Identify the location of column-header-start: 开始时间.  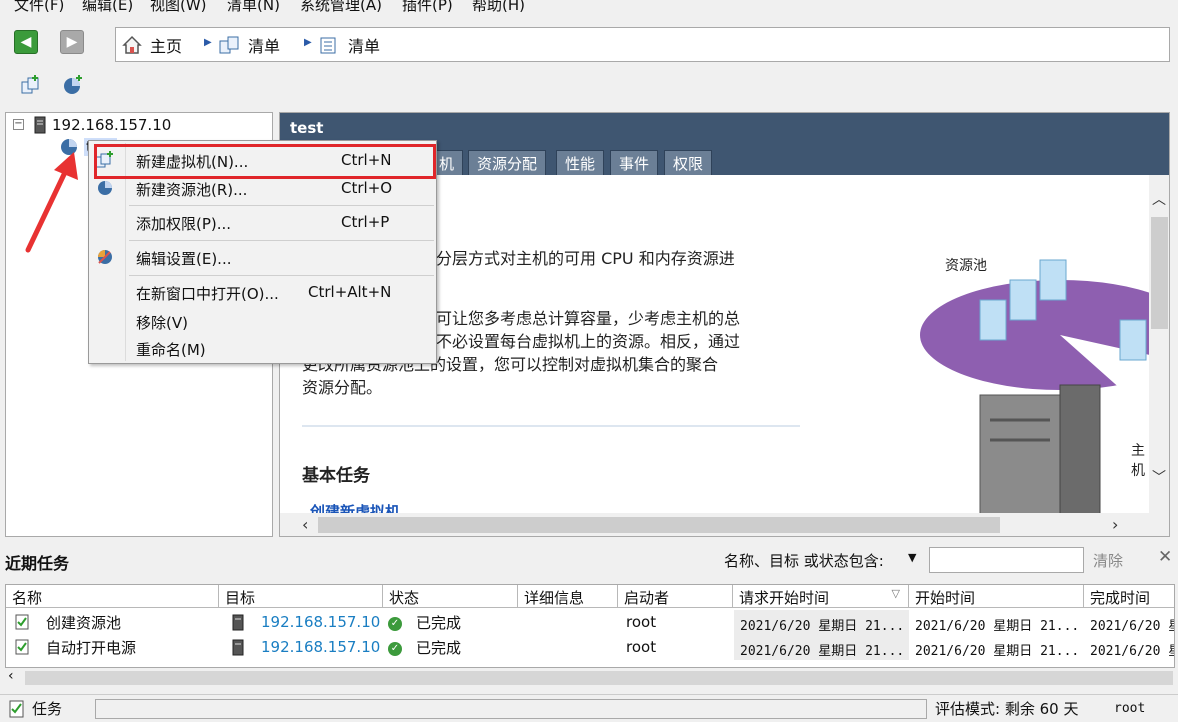
(996, 596).